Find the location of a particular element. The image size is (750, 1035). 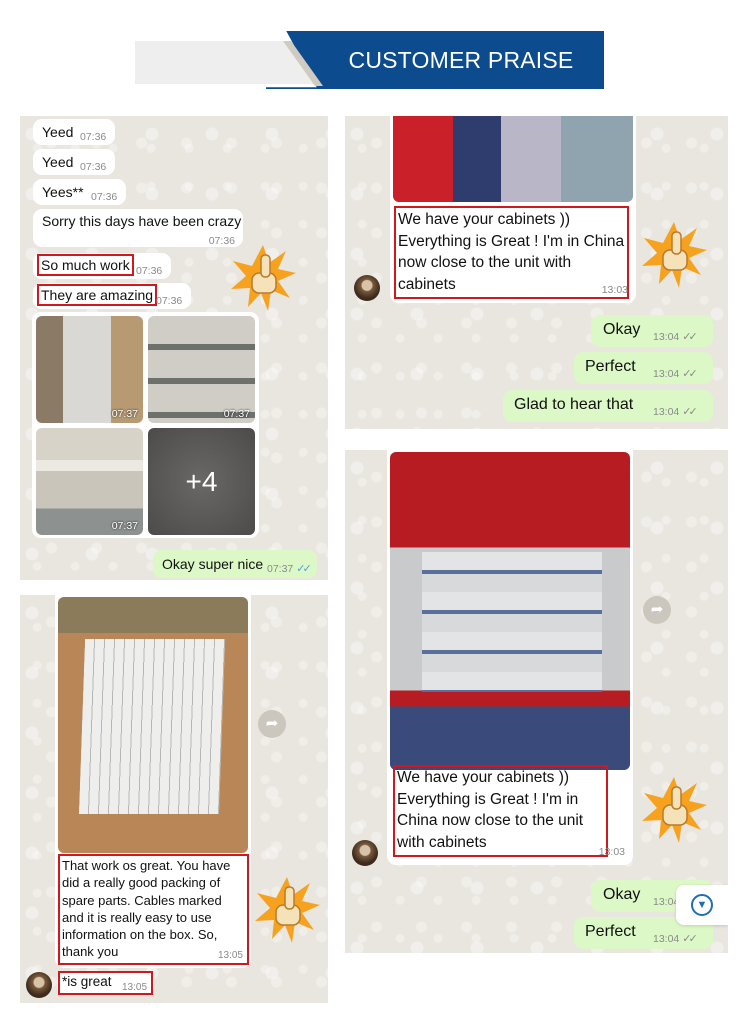

photo-album-bubble: 07:37 07:37 07:37 +4 is located at coordinates (145, 425).